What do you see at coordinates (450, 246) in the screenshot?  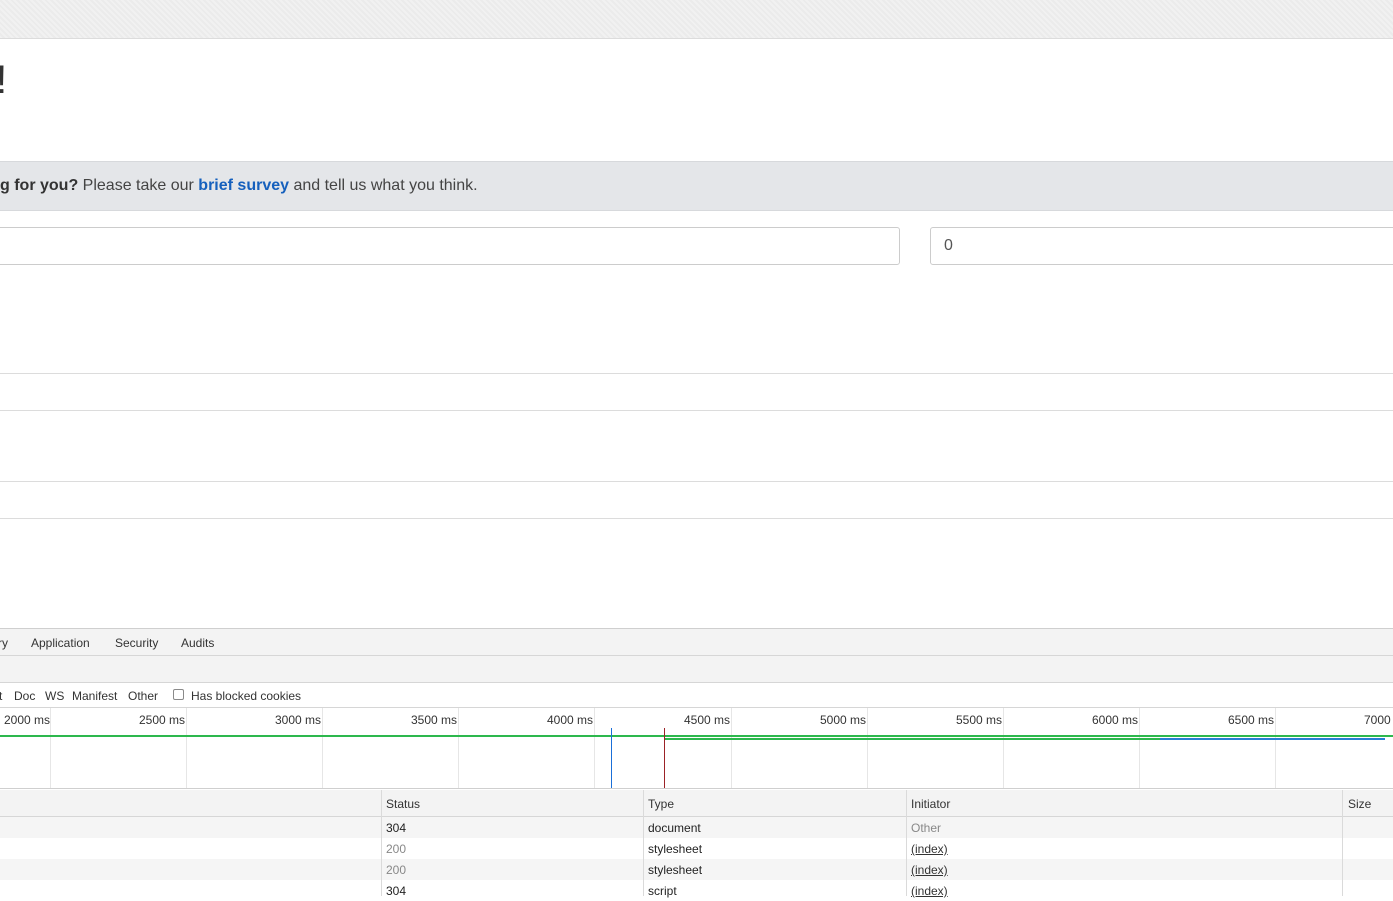 I see `search-input` at bounding box center [450, 246].